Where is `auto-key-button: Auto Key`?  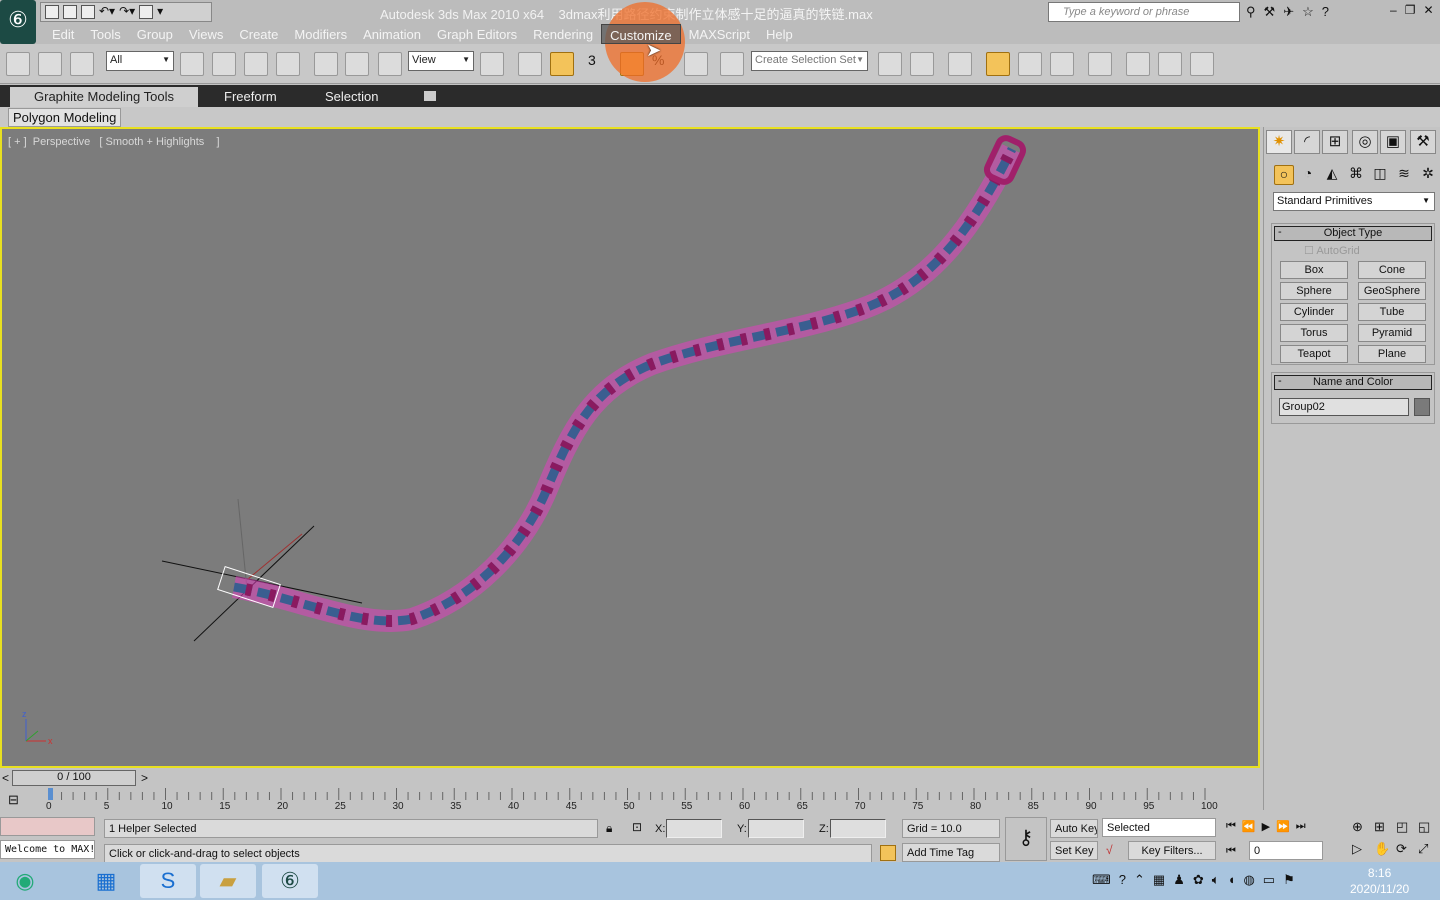
auto-key-button: Auto Key is located at coordinates (1074, 828).